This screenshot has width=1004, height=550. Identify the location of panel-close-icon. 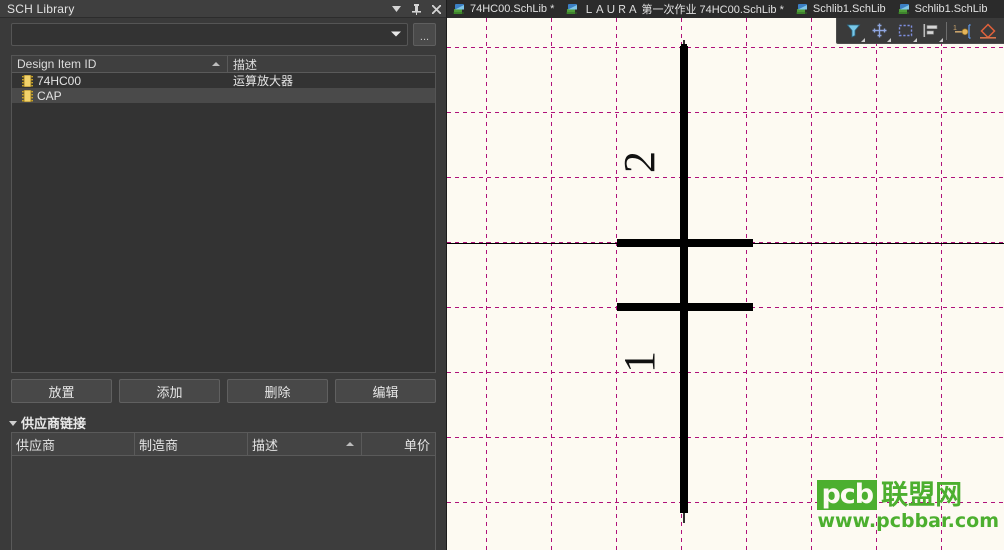
(436, 9).